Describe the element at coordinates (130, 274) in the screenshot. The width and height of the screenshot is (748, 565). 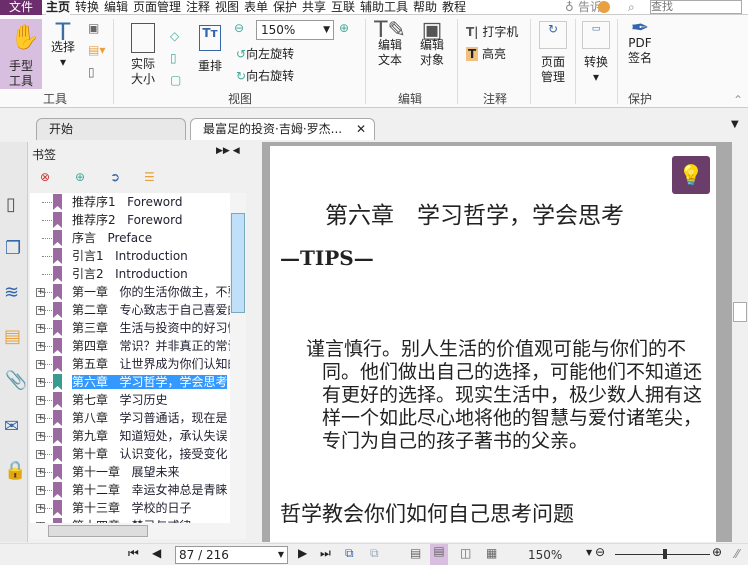
I see `bookmark-item: 引言2 Introduction` at that location.